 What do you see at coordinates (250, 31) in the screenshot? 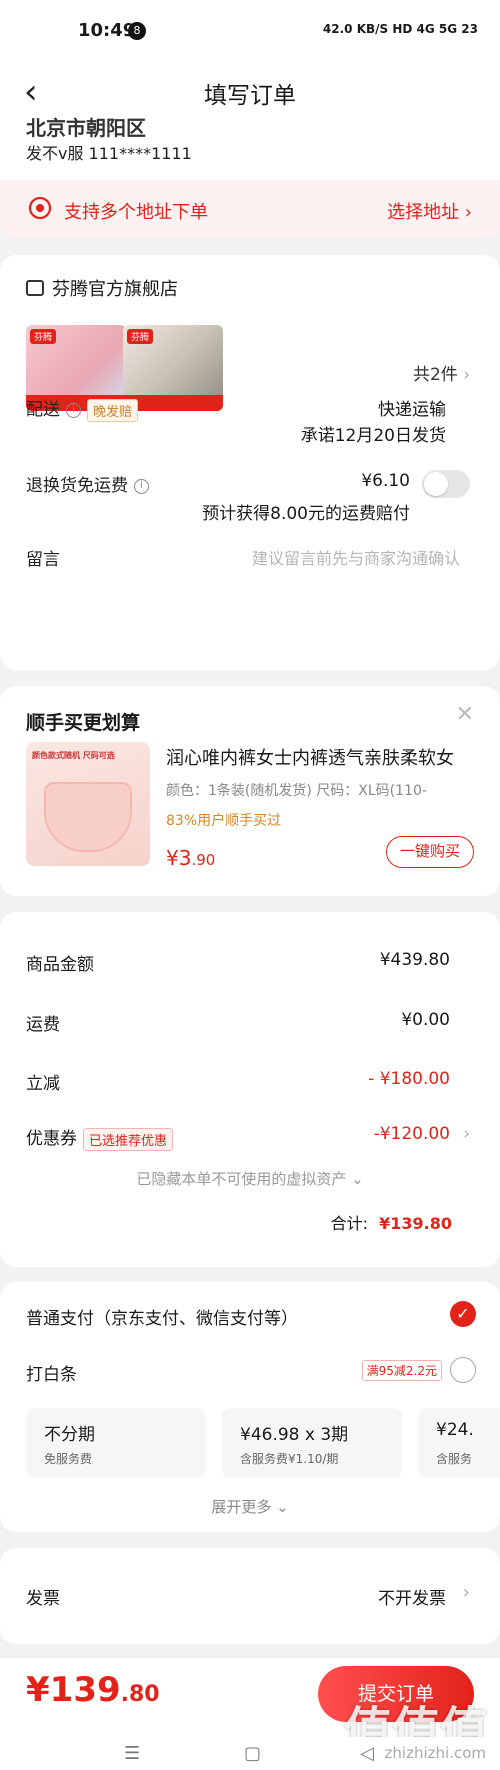
I see `status-bar: 10:49 8 42.0 KB/S HD 4G 5G 23` at bounding box center [250, 31].